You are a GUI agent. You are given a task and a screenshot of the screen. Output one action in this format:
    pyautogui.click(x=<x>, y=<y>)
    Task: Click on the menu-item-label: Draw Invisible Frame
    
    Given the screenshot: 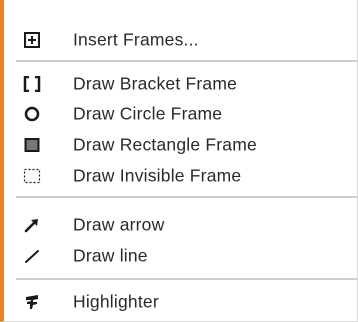 What is the action you would take?
    pyautogui.click(x=157, y=175)
    